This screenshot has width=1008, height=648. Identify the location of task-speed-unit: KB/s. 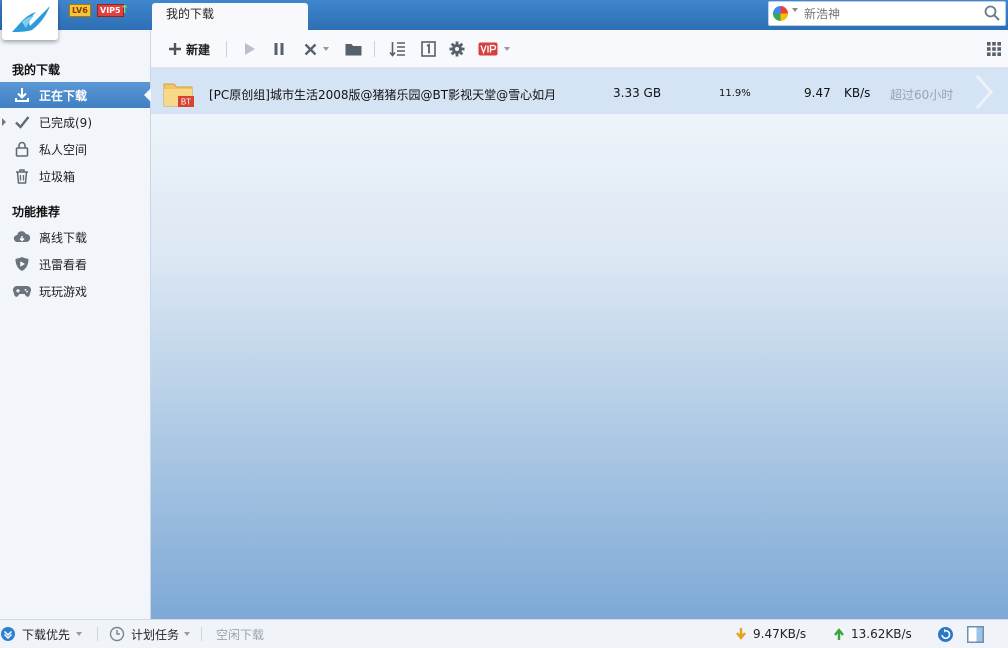
(857, 93).